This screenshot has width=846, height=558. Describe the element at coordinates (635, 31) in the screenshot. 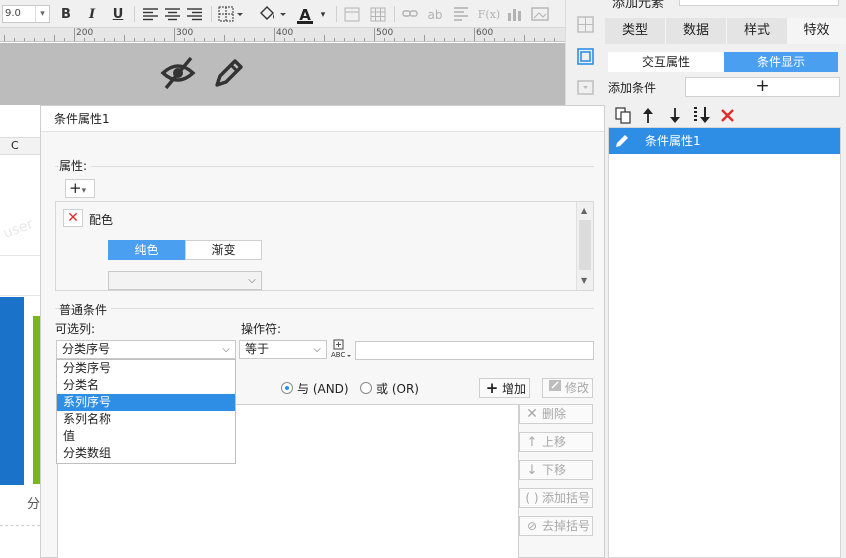

I see `tab-type: 类型` at that location.